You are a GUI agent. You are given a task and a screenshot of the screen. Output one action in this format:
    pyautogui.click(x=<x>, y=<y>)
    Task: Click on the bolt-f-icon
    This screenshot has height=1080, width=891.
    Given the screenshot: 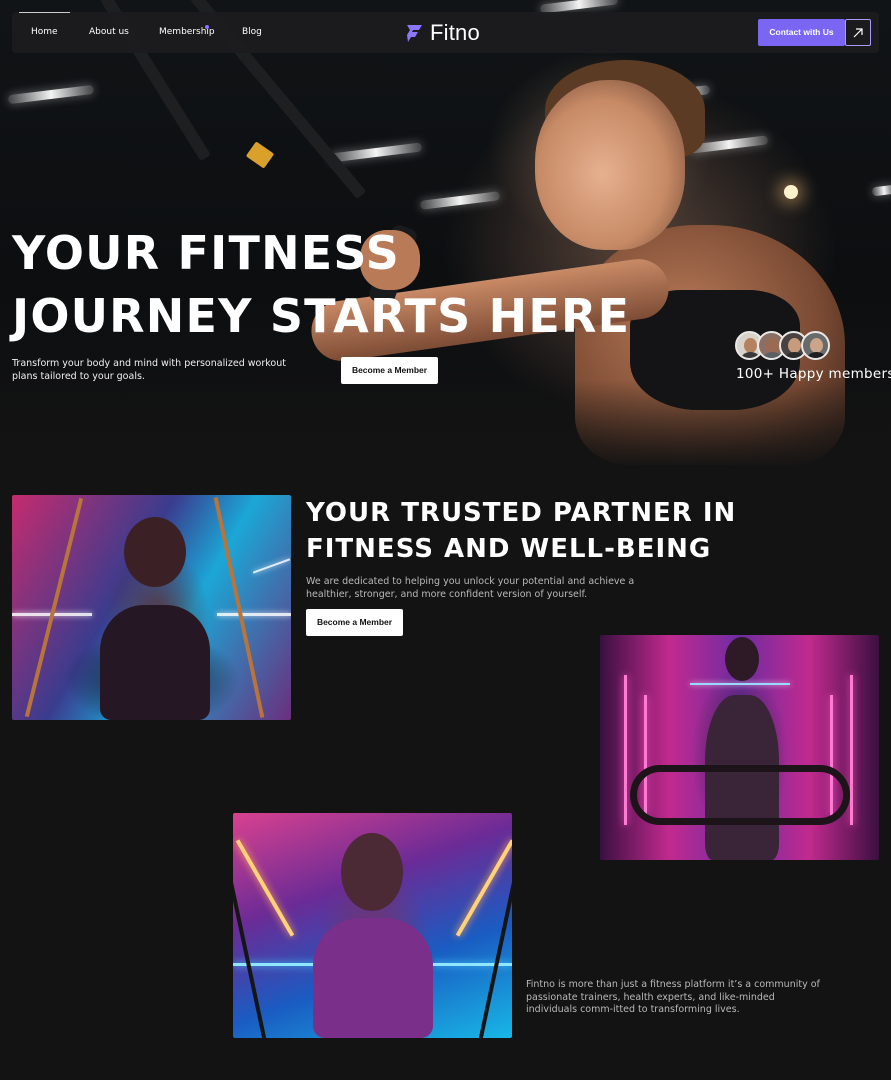 What is the action you would take?
    pyautogui.click(x=414, y=33)
    